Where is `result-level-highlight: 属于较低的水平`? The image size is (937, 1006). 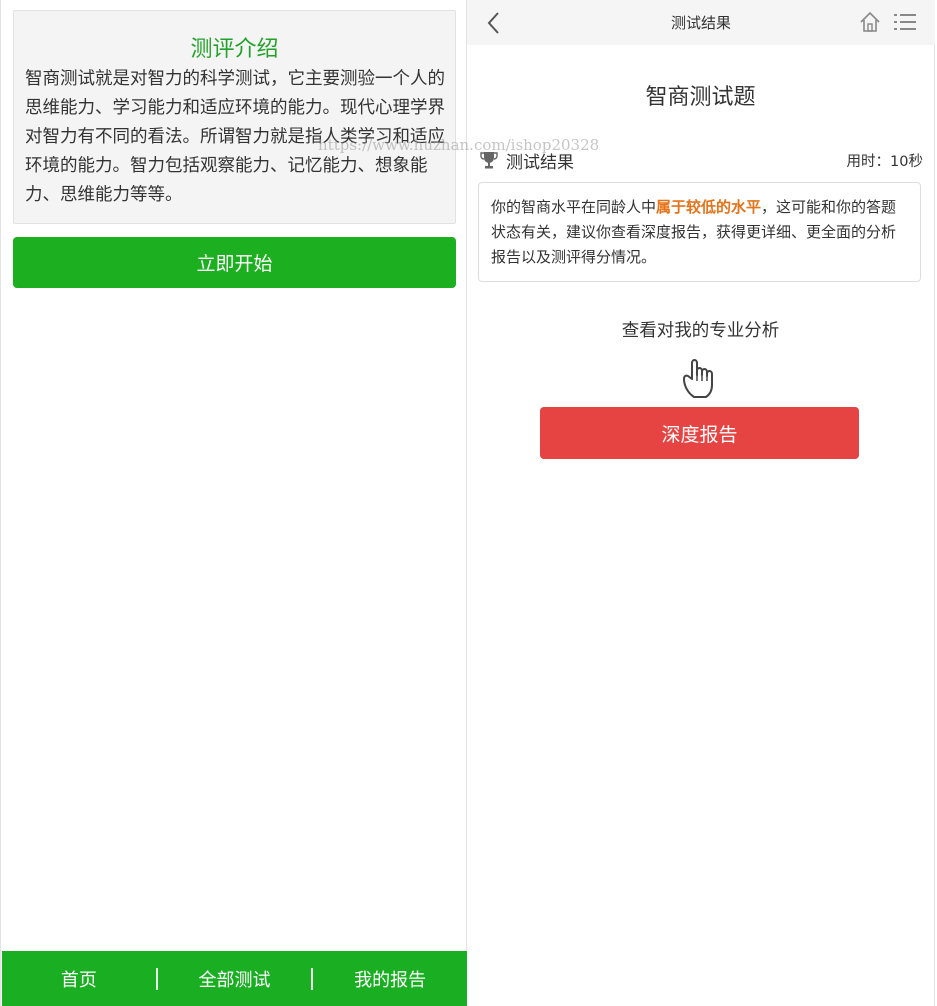
result-level-highlight: 属于较低的水平 is located at coordinates (709, 207).